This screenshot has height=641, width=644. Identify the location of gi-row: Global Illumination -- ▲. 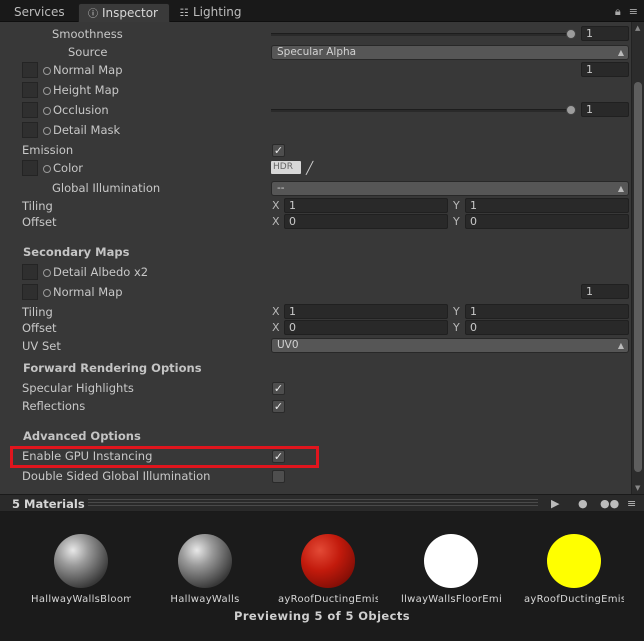
(315, 188).